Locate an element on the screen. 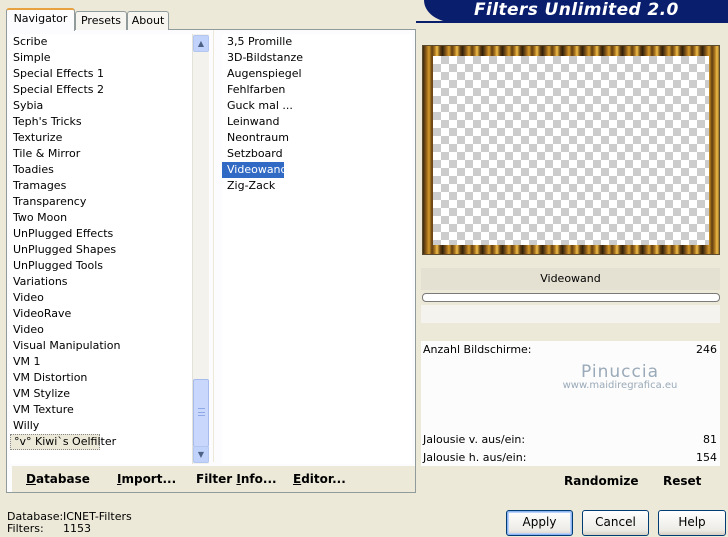  randomize-button: Randomize is located at coordinates (601, 481).